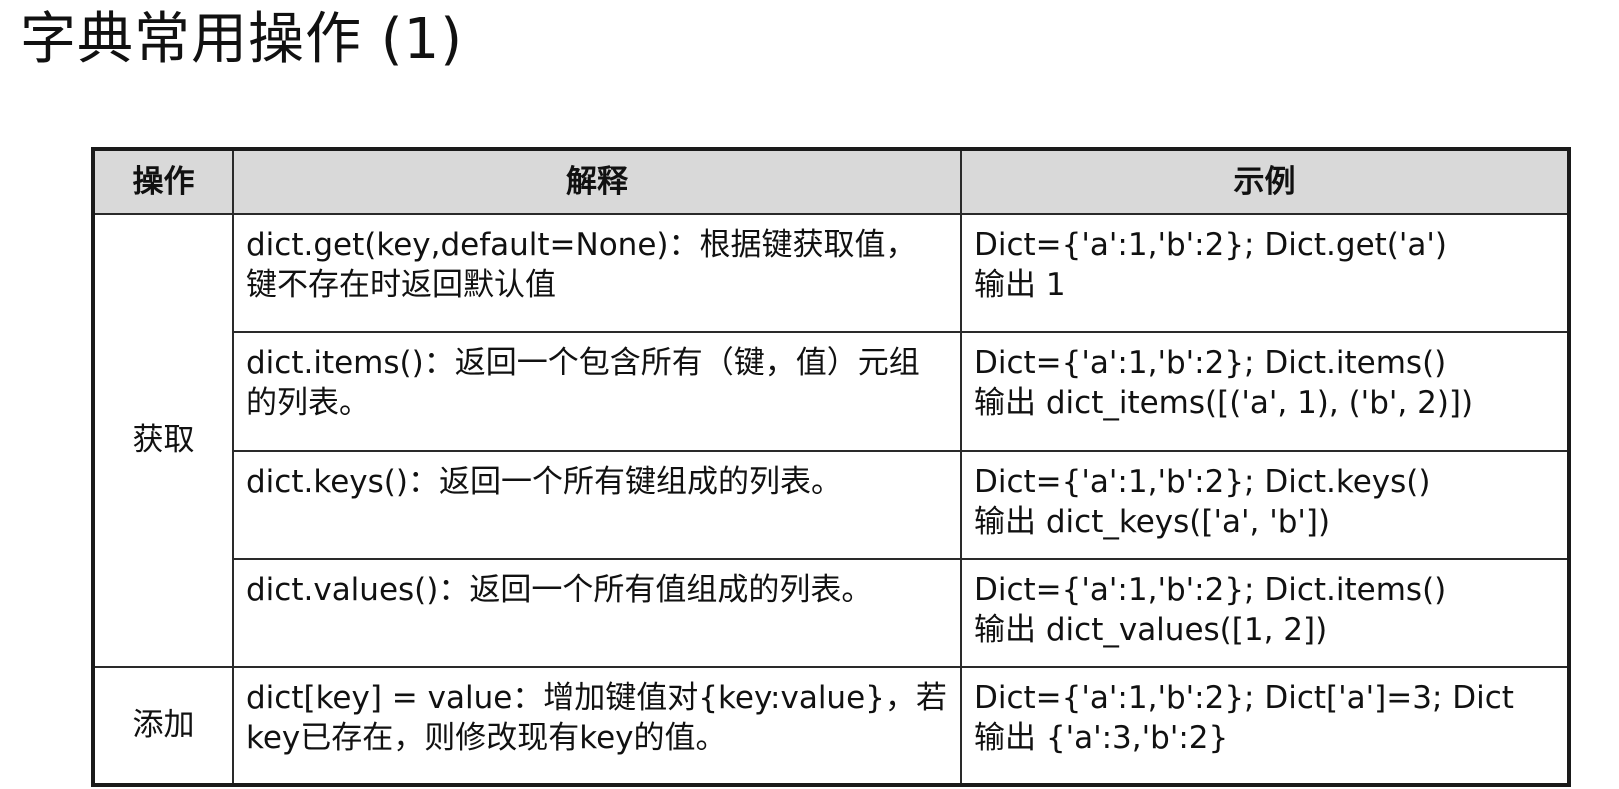 This screenshot has height=789, width=1619. What do you see at coordinates (1101, 737) in the screenshot?
I see `example-line: 输出 {'a':3,'b':2}` at bounding box center [1101, 737].